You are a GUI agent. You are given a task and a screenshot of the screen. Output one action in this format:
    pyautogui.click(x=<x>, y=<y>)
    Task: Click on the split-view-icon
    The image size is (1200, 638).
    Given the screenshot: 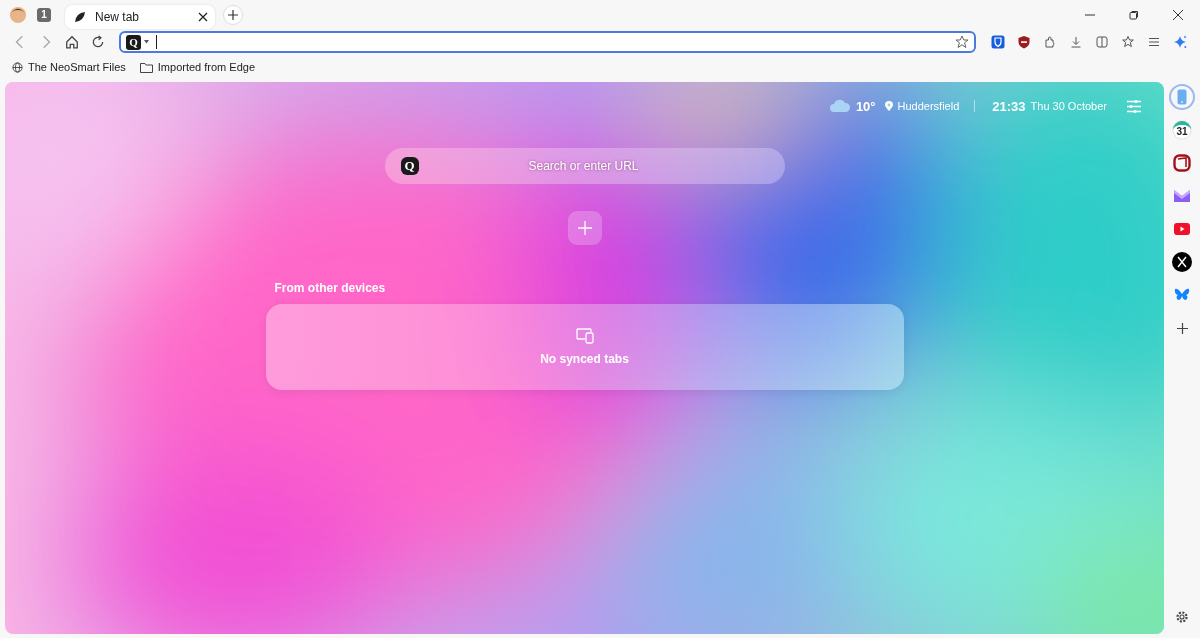 What is the action you would take?
    pyautogui.click(x=1102, y=42)
    